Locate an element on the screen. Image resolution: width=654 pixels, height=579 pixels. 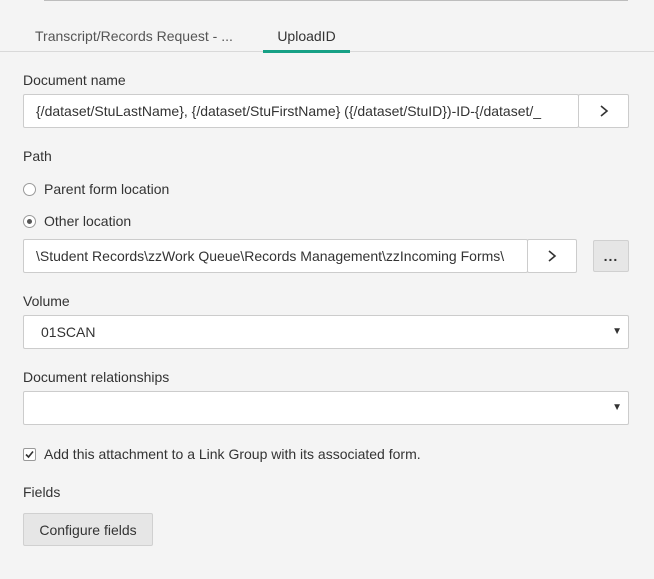
check-icon is located at coordinates (29, 454).